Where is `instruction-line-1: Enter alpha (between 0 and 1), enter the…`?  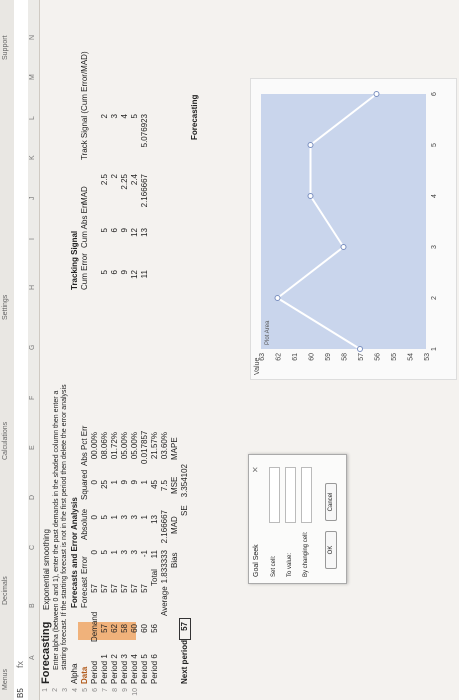
instruction-line-1: Enter alpha (between 0 and 1), enter the… is located at coordinates (56, 530).